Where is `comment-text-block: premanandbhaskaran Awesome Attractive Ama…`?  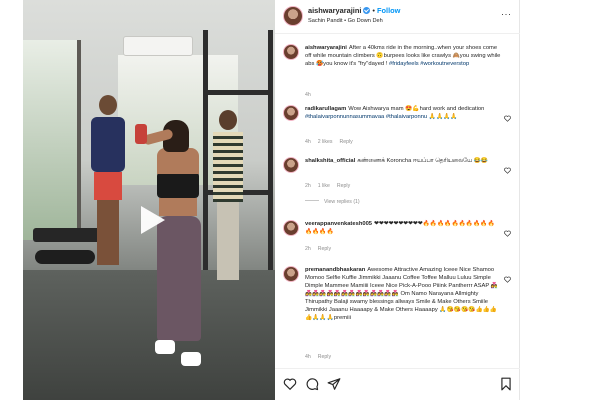
comment-text-block: premanandbhaskaran Awesome Attractive Ama… is located at coordinates (403, 294).